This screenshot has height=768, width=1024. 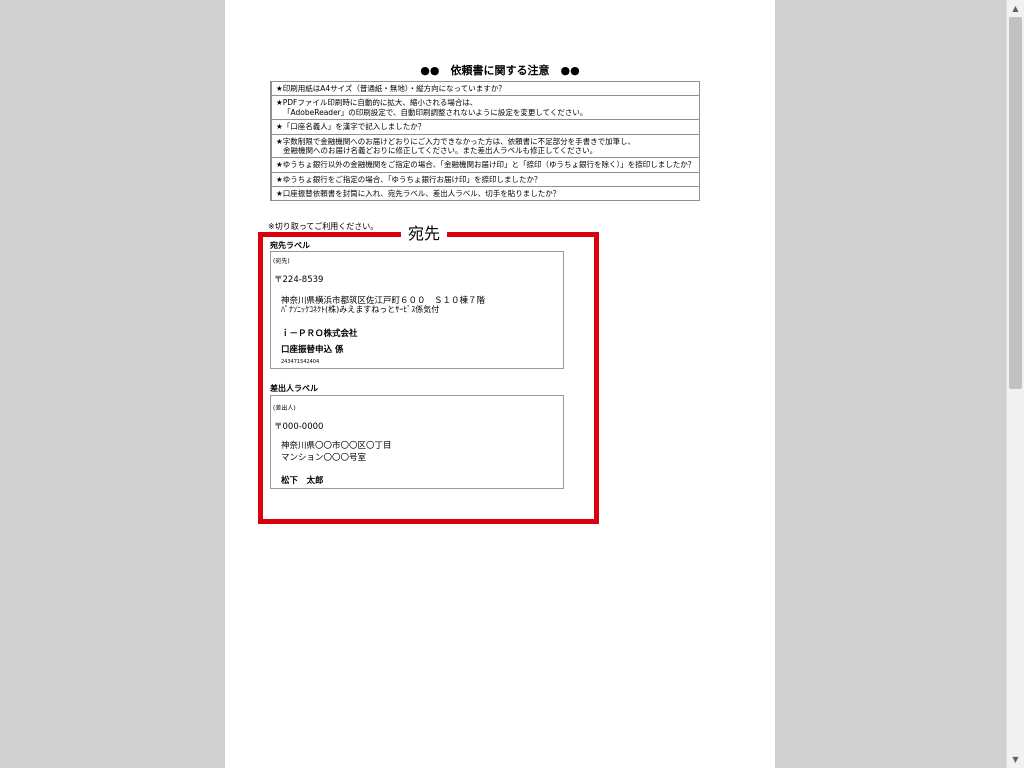 What do you see at coordinates (324, 458) in the screenshot?
I see `sender-building: マンション〇〇〇号室` at bounding box center [324, 458].